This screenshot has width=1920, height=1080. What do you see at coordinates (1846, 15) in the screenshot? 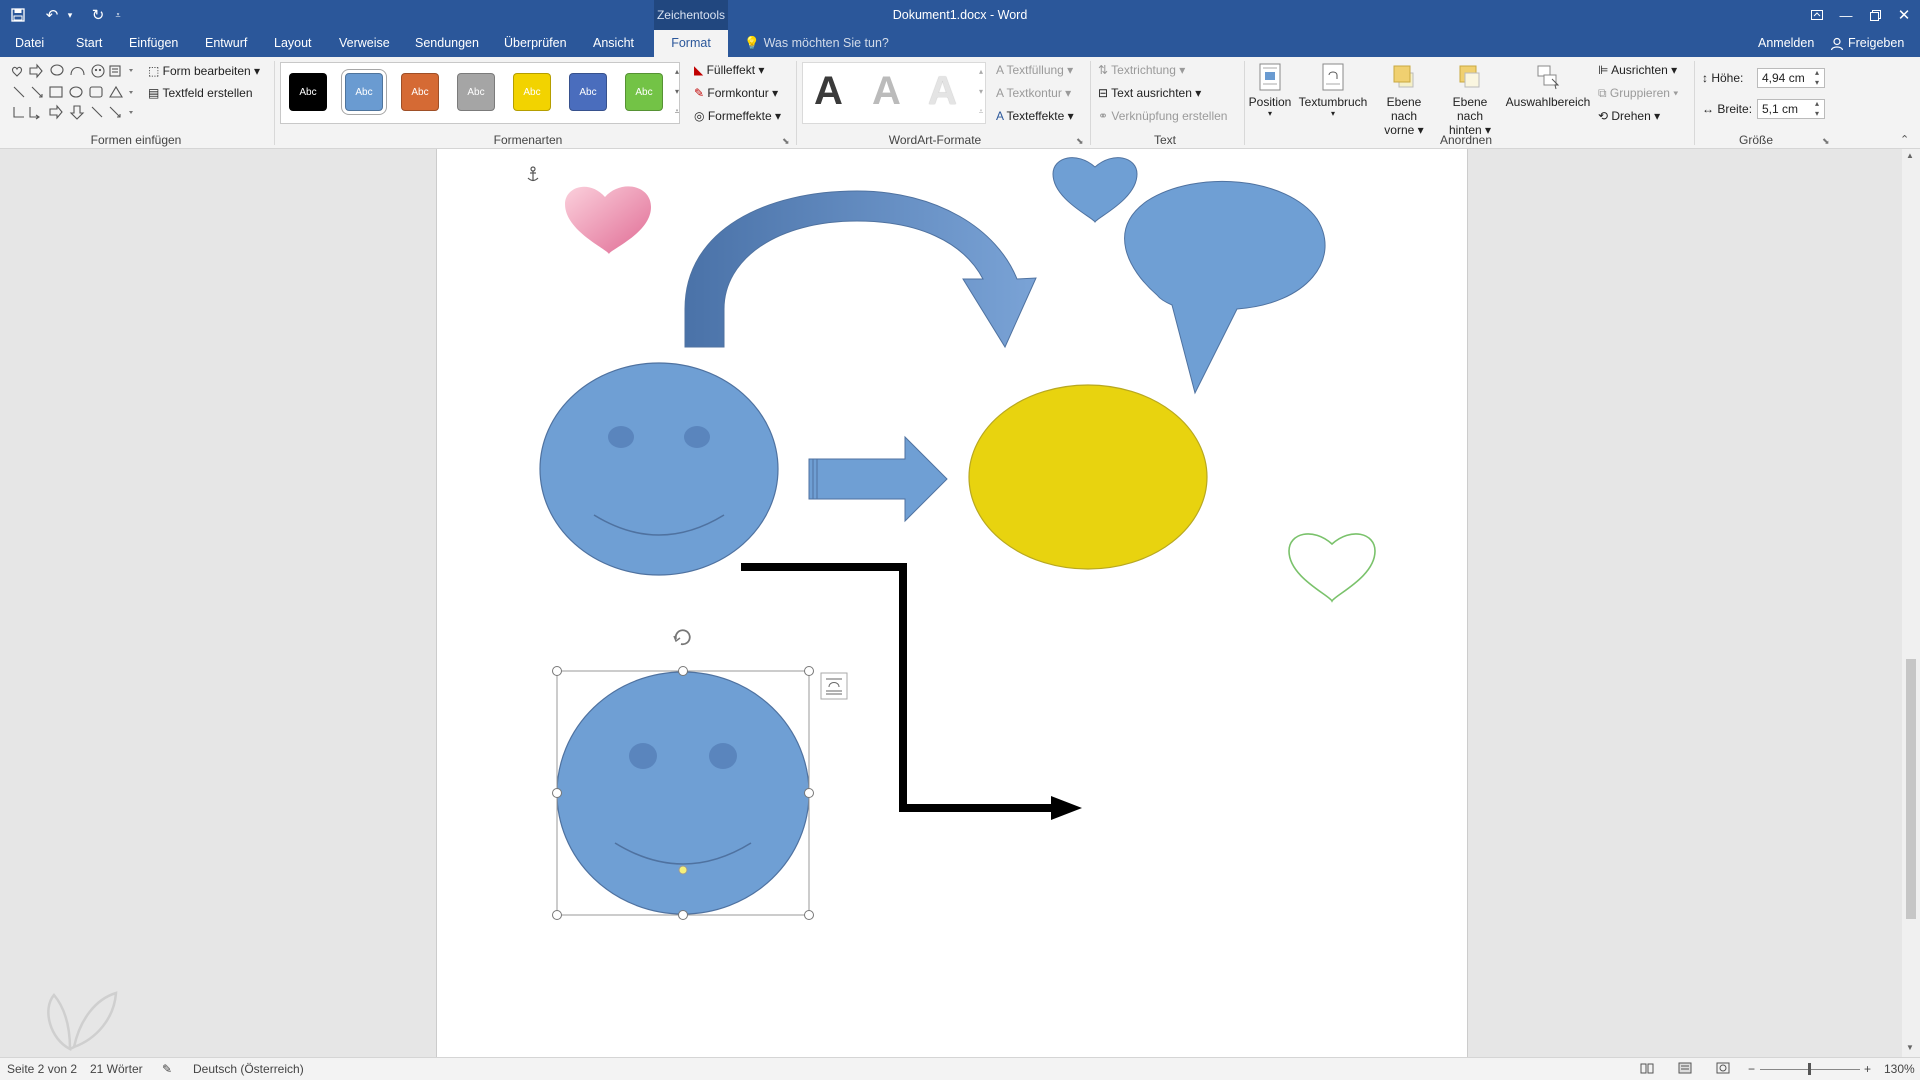
I see `minimize-icon: —` at bounding box center [1846, 15].